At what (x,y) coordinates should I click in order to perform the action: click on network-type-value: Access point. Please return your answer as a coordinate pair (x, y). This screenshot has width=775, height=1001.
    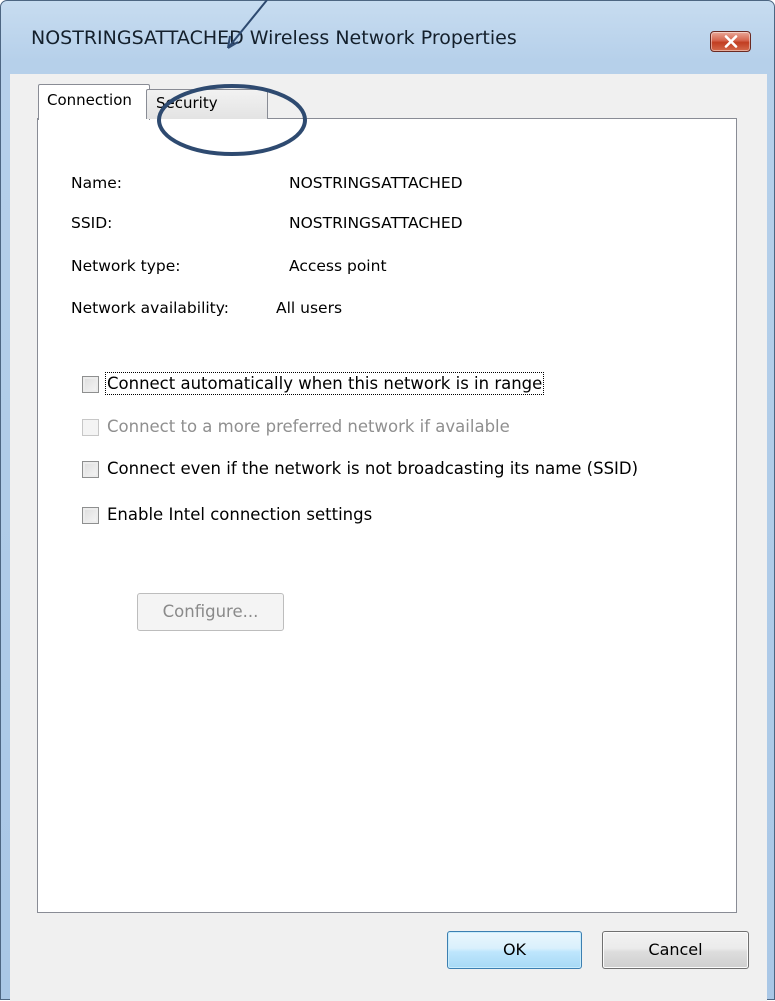
    Looking at the image, I should click on (338, 266).